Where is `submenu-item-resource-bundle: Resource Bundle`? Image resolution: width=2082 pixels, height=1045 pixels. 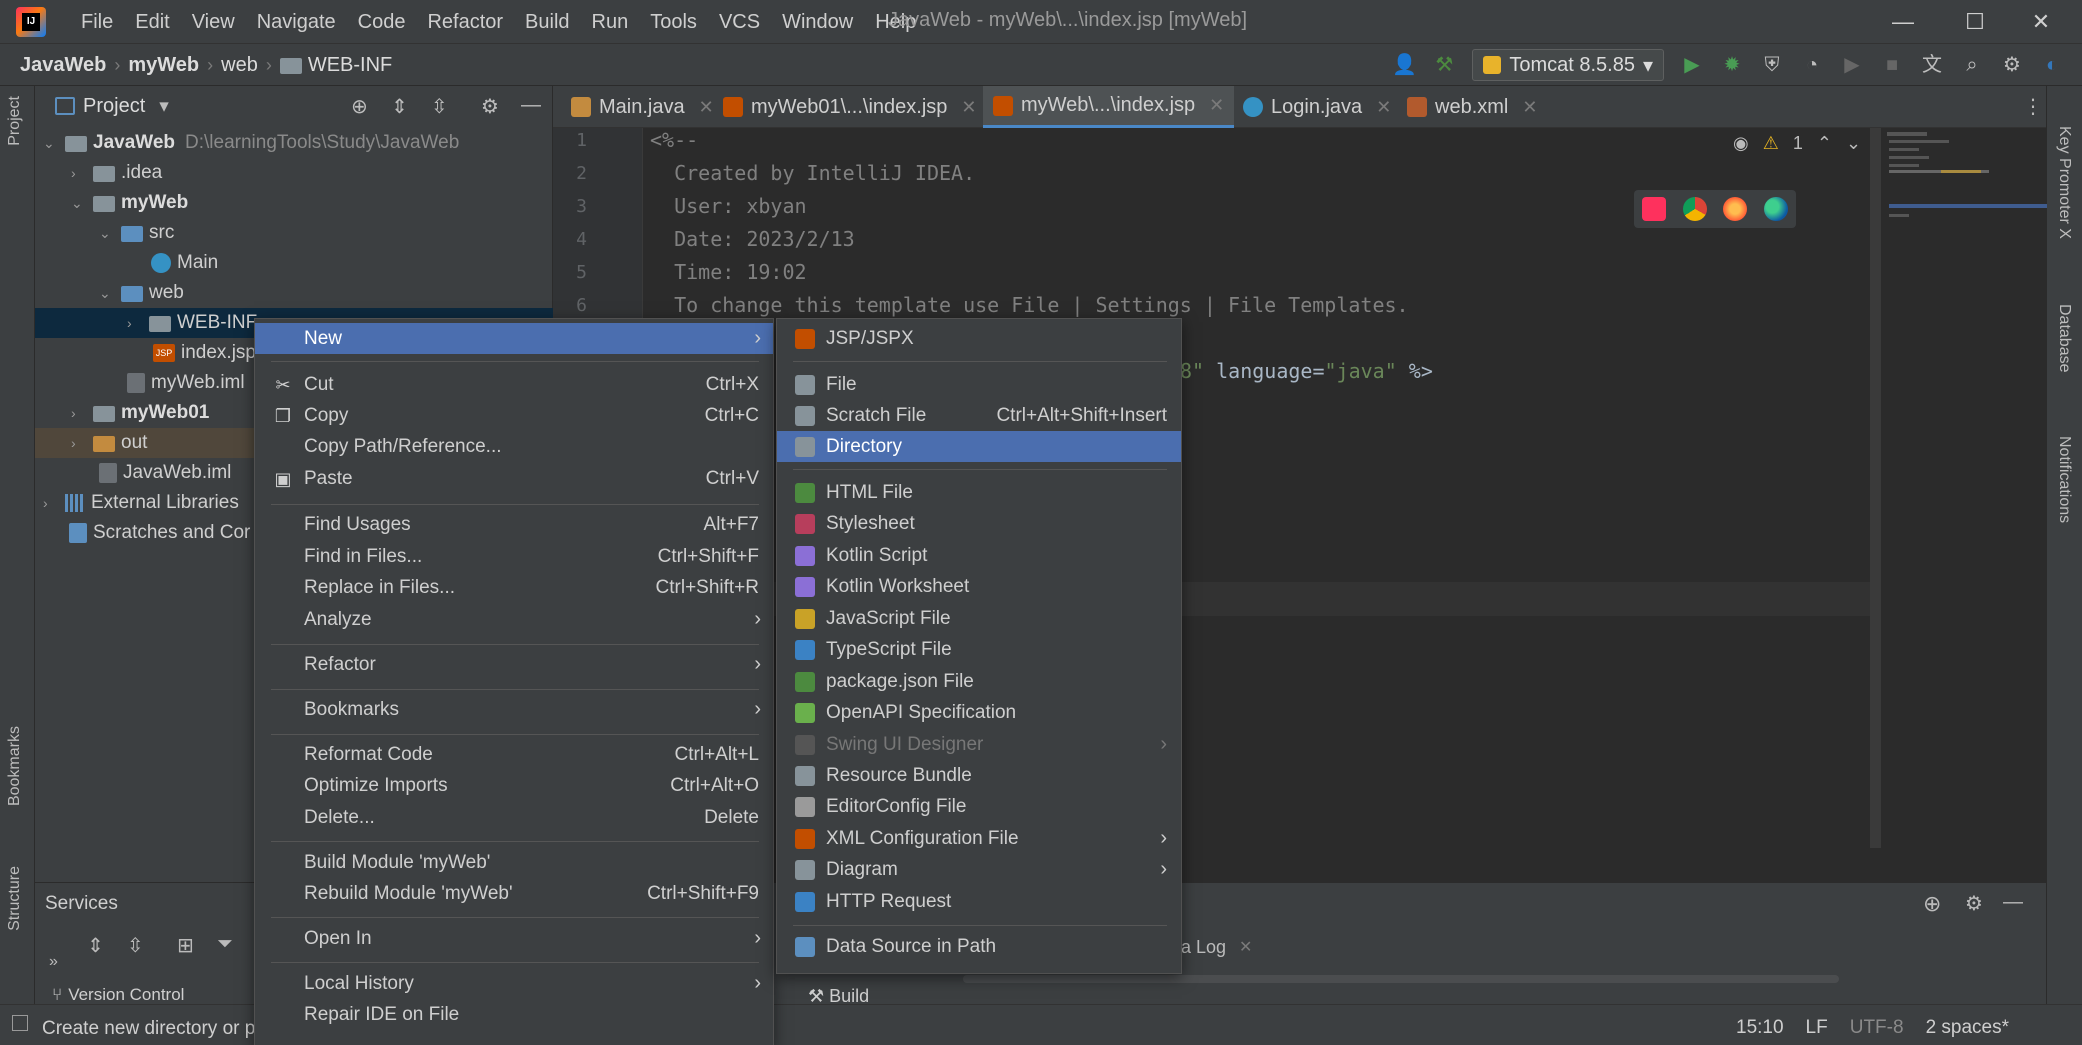
submenu-item-resource-bundle: Resource Bundle is located at coordinates (979, 775).